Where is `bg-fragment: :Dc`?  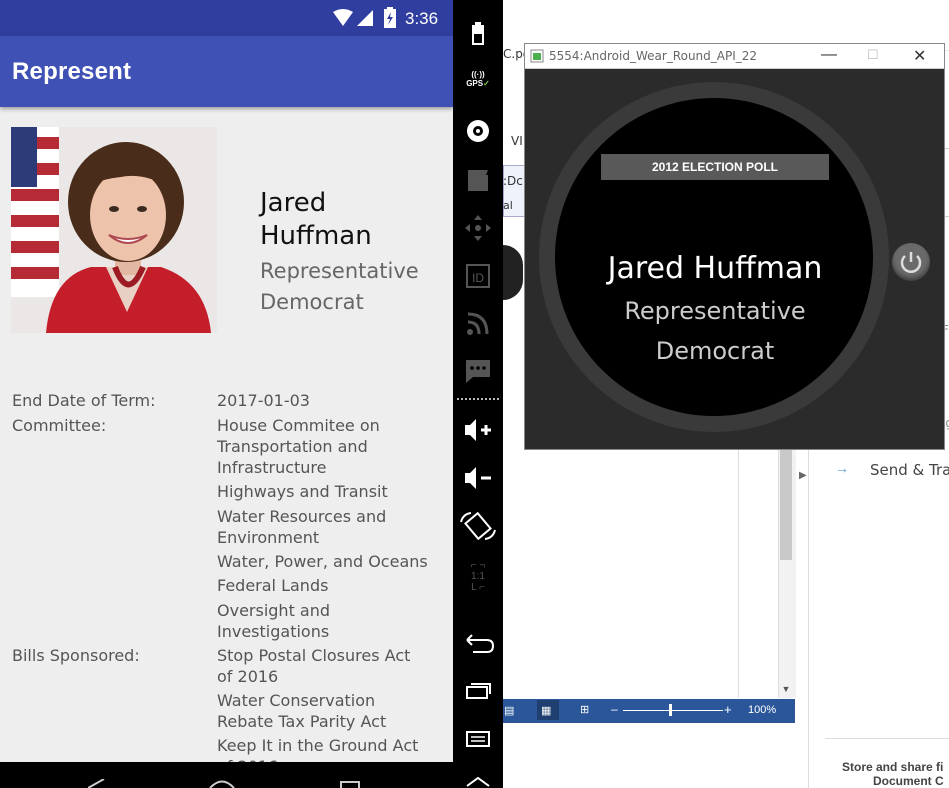 bg-fragment: :Dc is located at coordinates (513, 181).